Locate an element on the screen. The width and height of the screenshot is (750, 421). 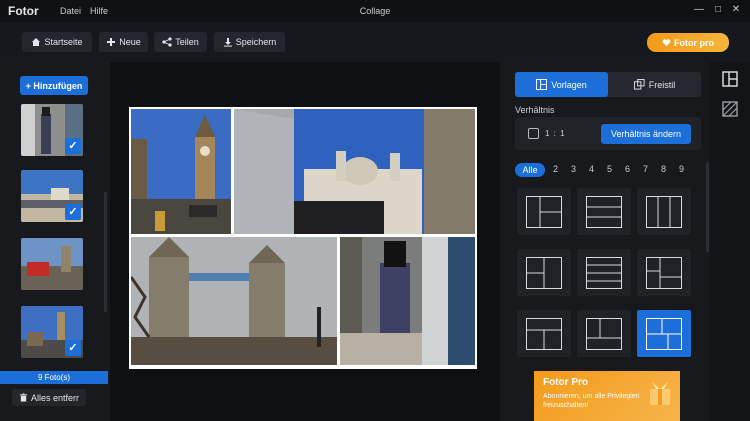
count-filter-5: 5 is located at coordinates (609, 169).